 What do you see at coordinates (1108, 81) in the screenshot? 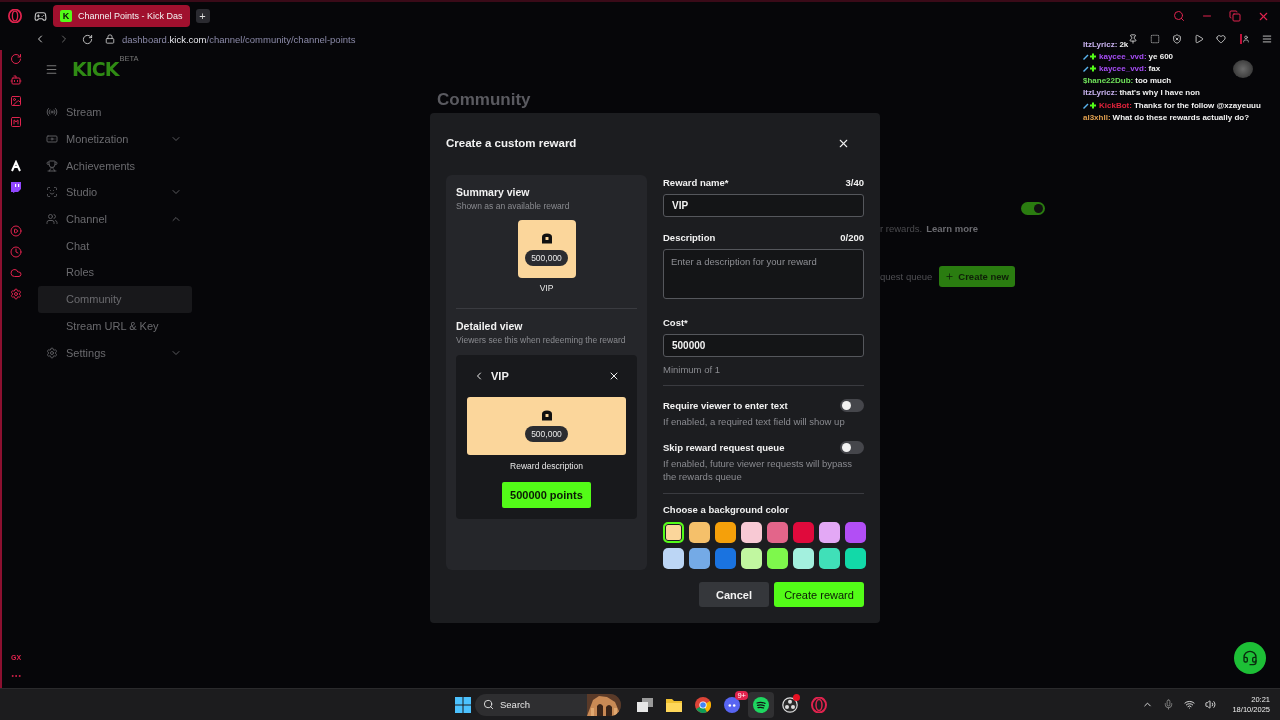
I see `chat-username: $hane22Dub:` at bounding box center [1108, 81].